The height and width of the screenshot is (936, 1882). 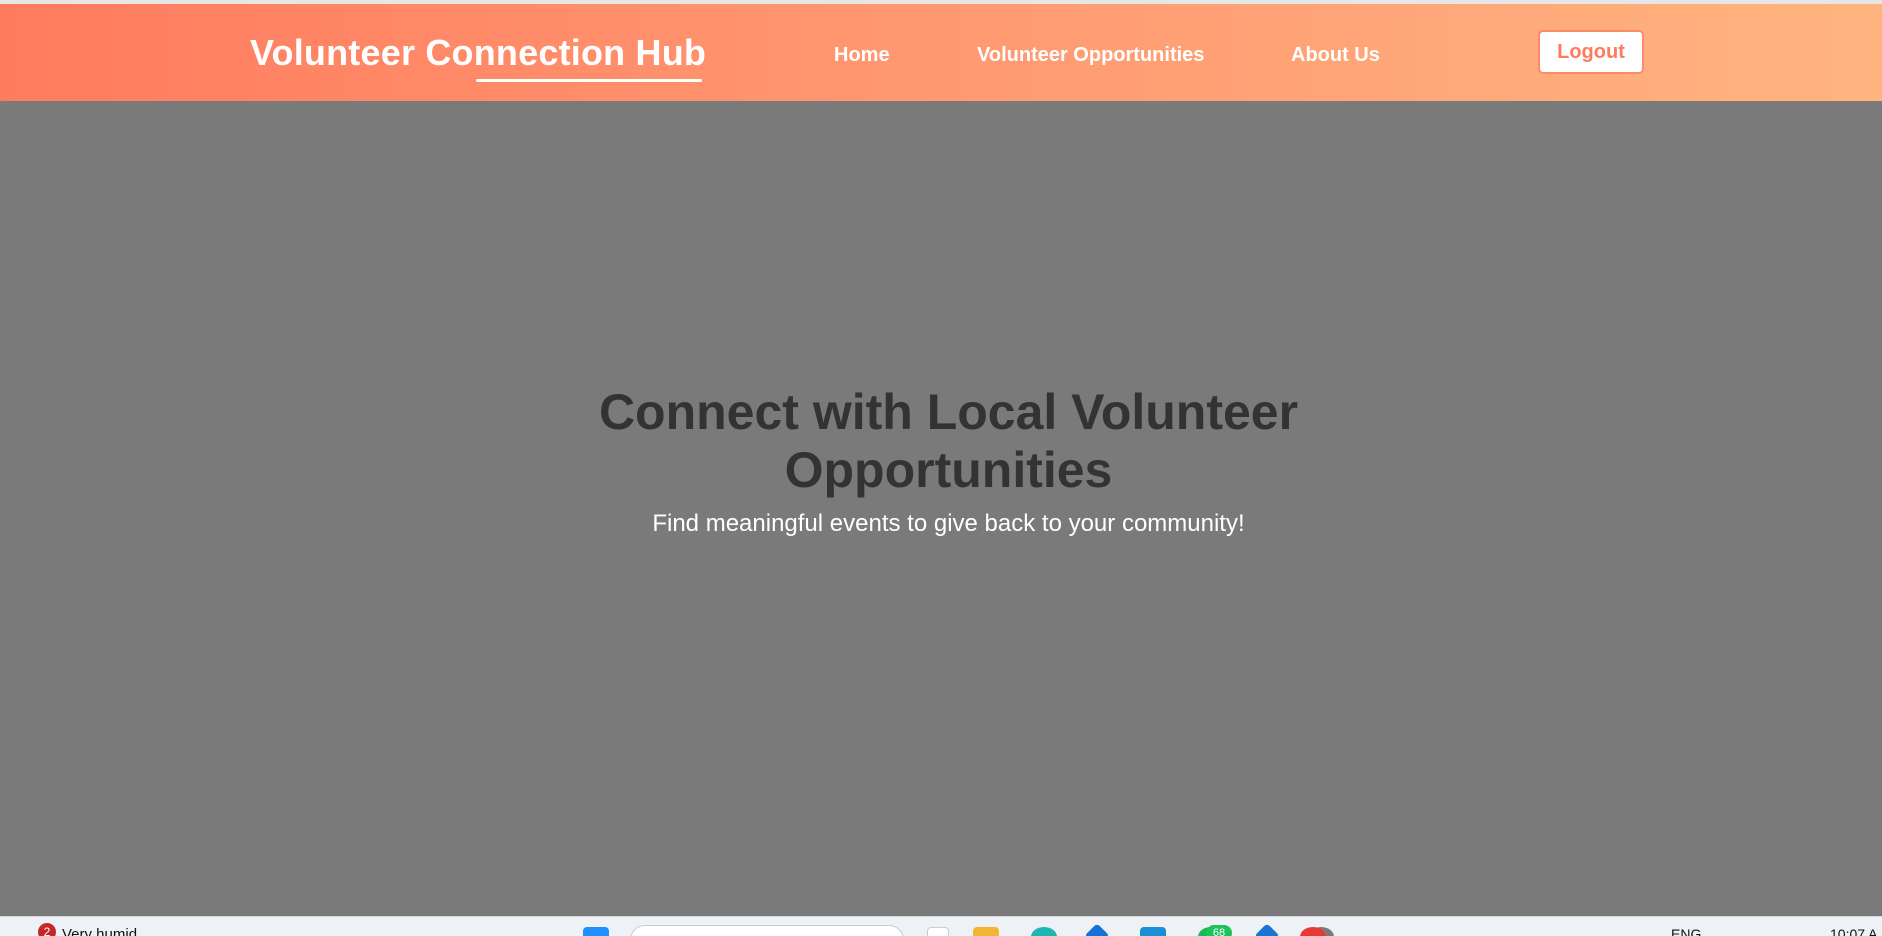 What do you see at coordinates (1313, 931) in the screenshot?
I see `chrome-browser-icon` at bounding box center [1313, 931].